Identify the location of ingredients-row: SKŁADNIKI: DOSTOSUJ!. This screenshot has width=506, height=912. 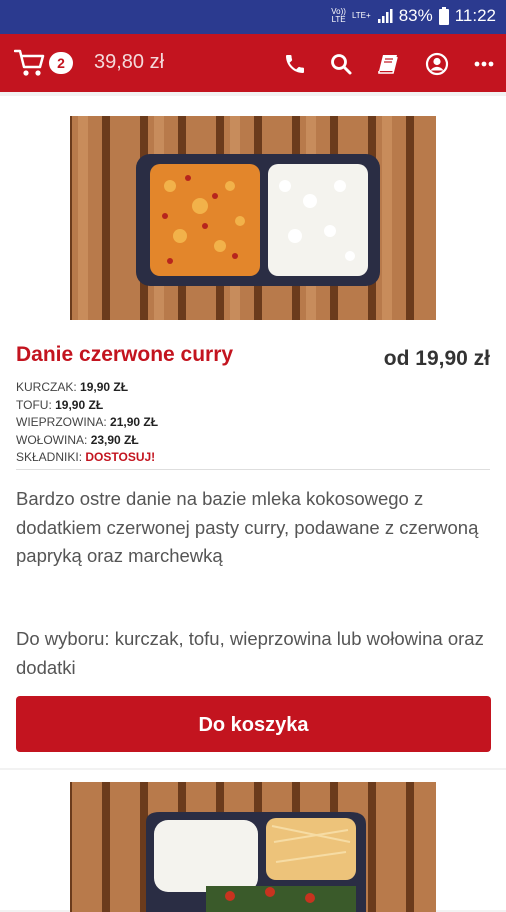
(87, 458).